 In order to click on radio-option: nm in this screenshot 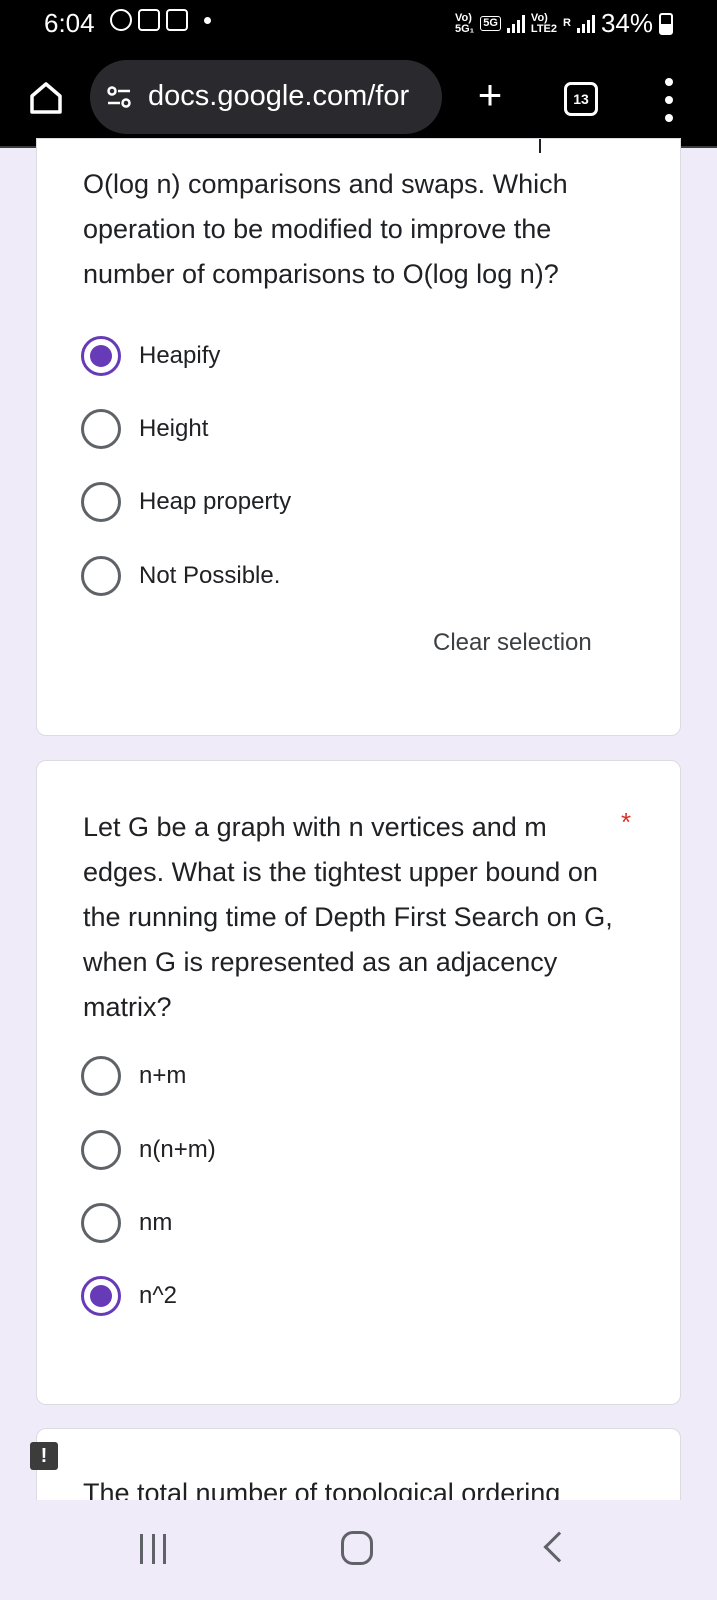, I will do `click(126, 1223)`.